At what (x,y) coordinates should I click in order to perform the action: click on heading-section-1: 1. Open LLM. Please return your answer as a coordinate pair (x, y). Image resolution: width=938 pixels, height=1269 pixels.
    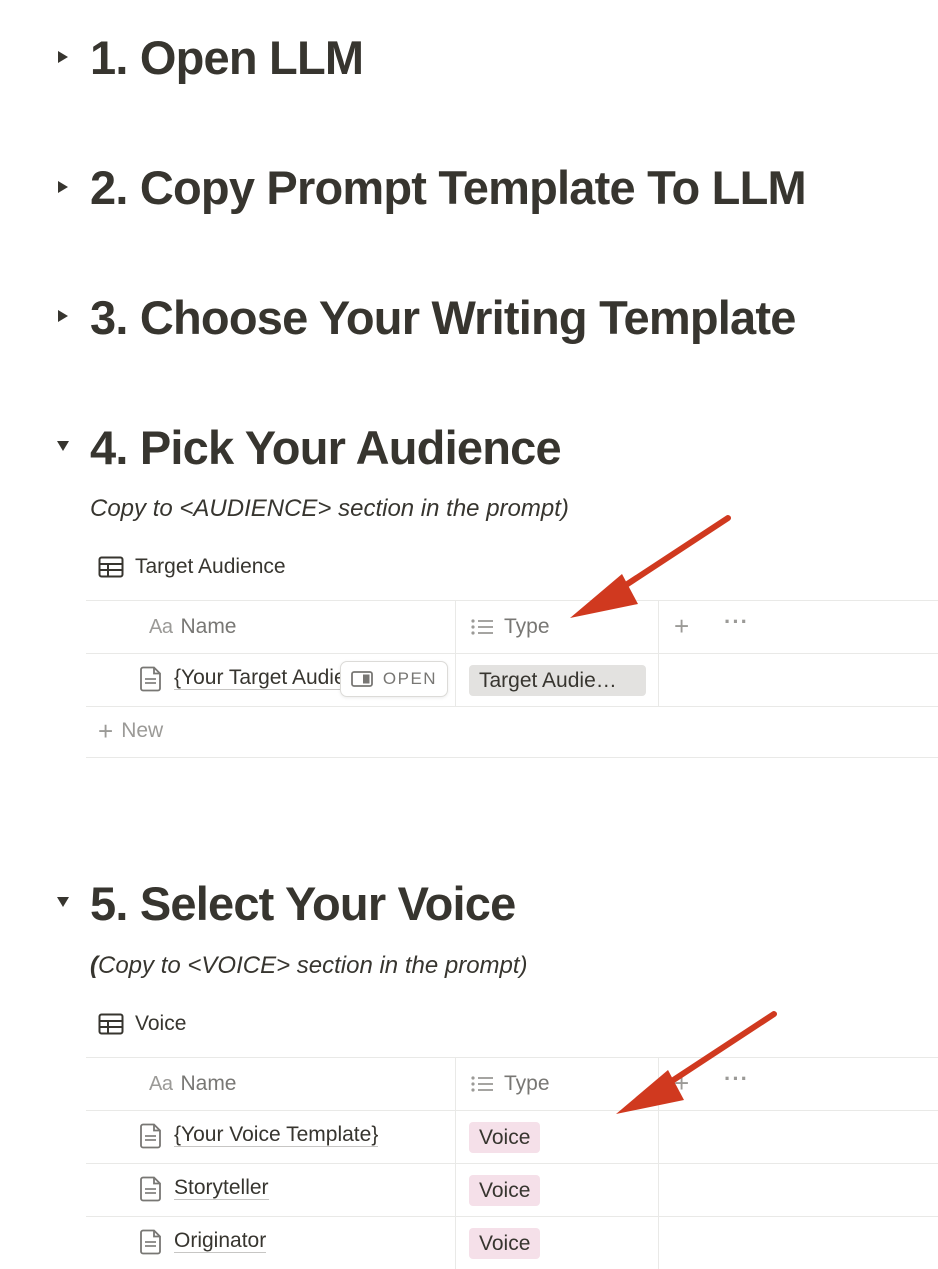
    Looking at the image, I should click on (227, 57).